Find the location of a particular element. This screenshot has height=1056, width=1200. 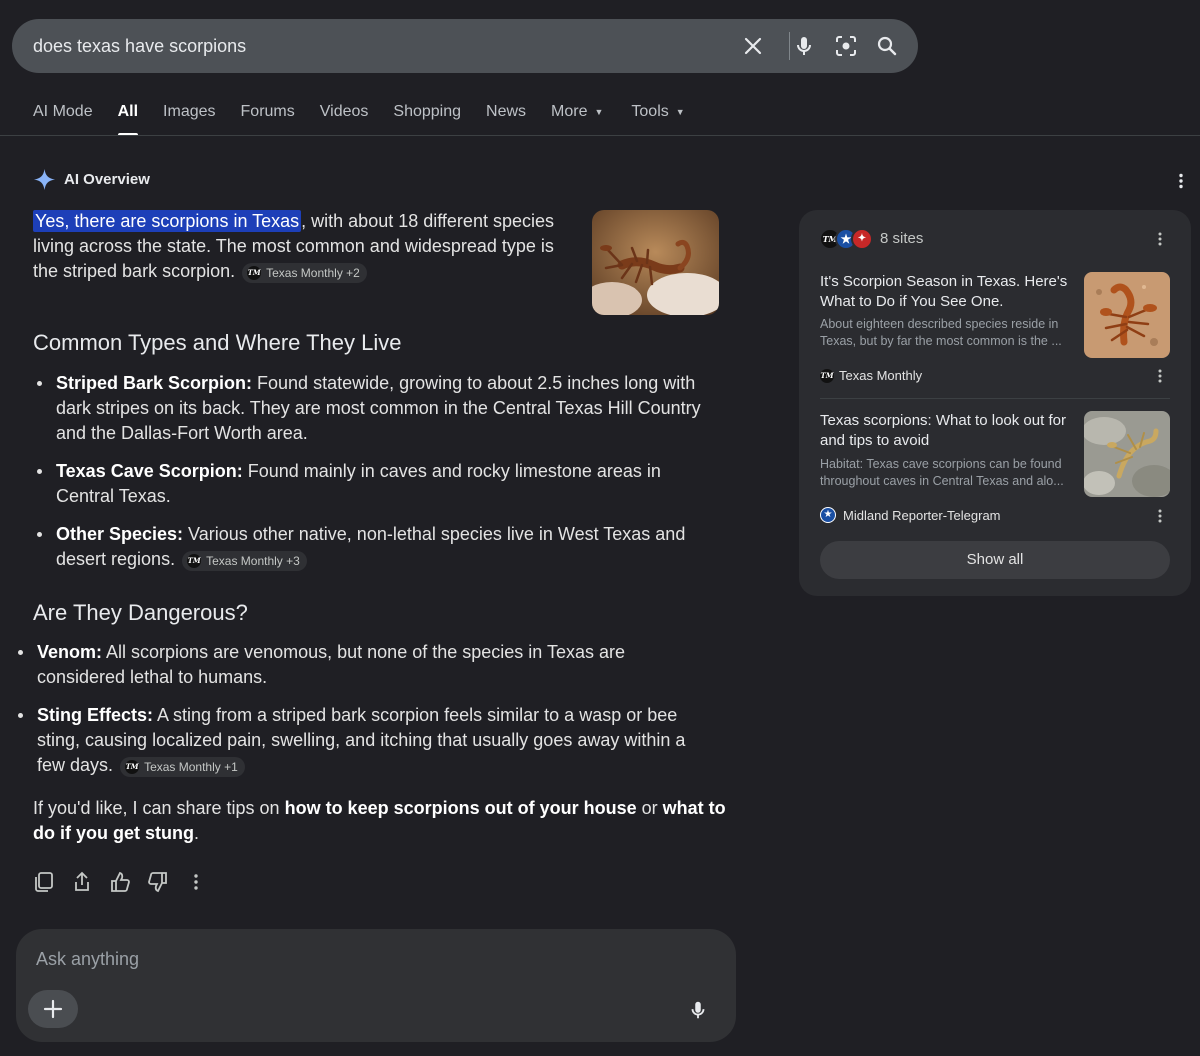

clear-icon is located at coordinates (753, 46).